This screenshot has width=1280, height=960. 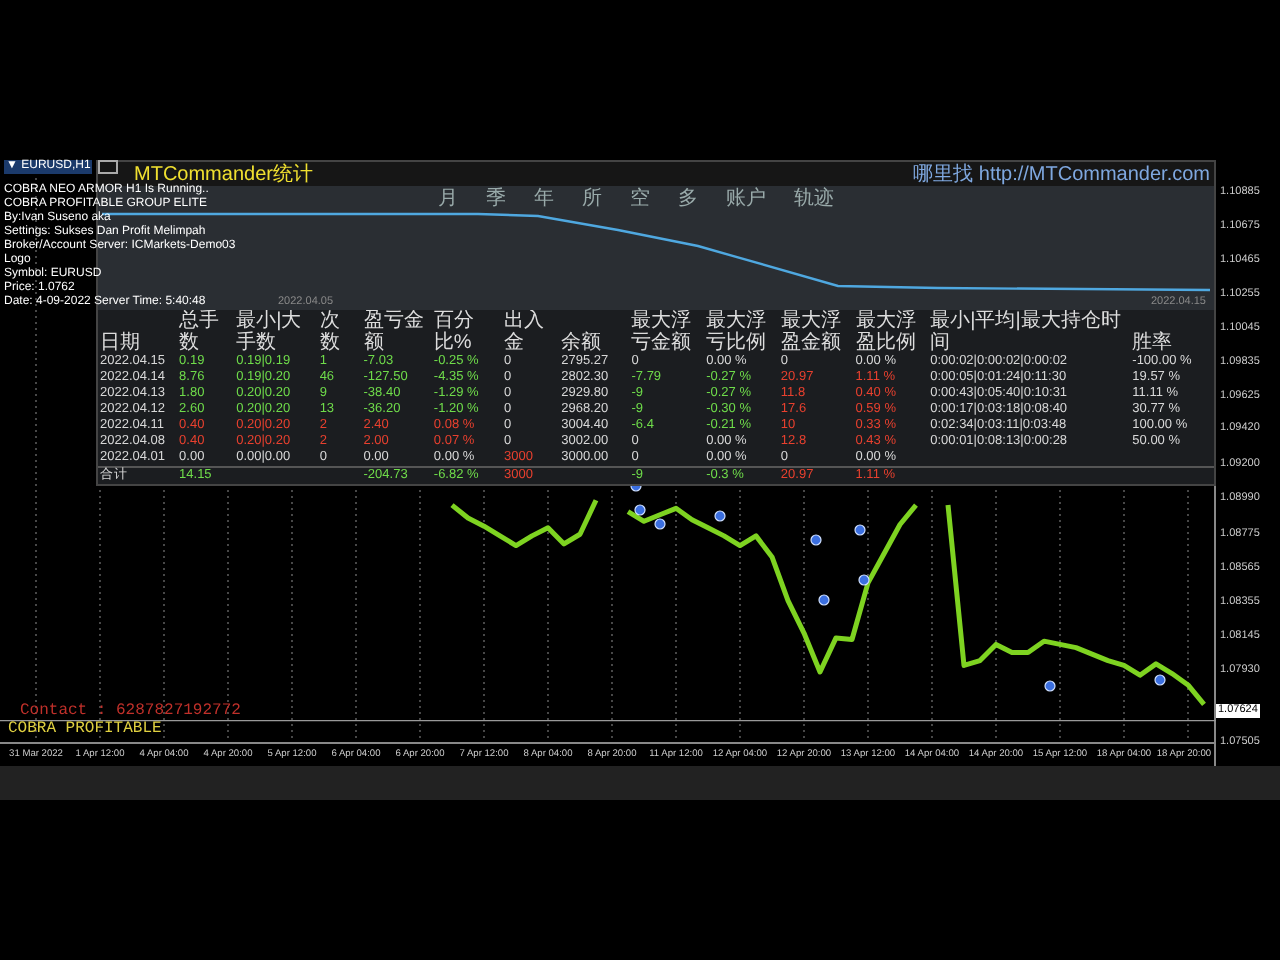 I want to click on column-header: 出入金, so click(x=525, y=332).